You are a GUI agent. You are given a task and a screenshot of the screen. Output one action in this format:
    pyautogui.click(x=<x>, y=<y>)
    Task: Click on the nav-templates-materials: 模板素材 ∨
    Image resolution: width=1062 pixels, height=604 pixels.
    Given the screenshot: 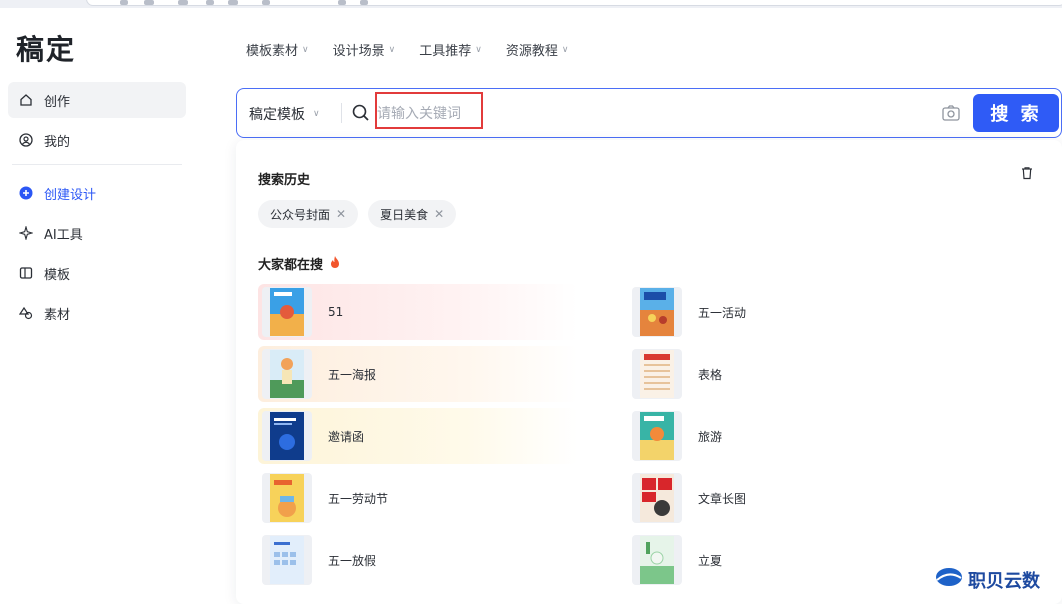 What is the action you would take?
    pyautogui.click(x=277, y=49)
    